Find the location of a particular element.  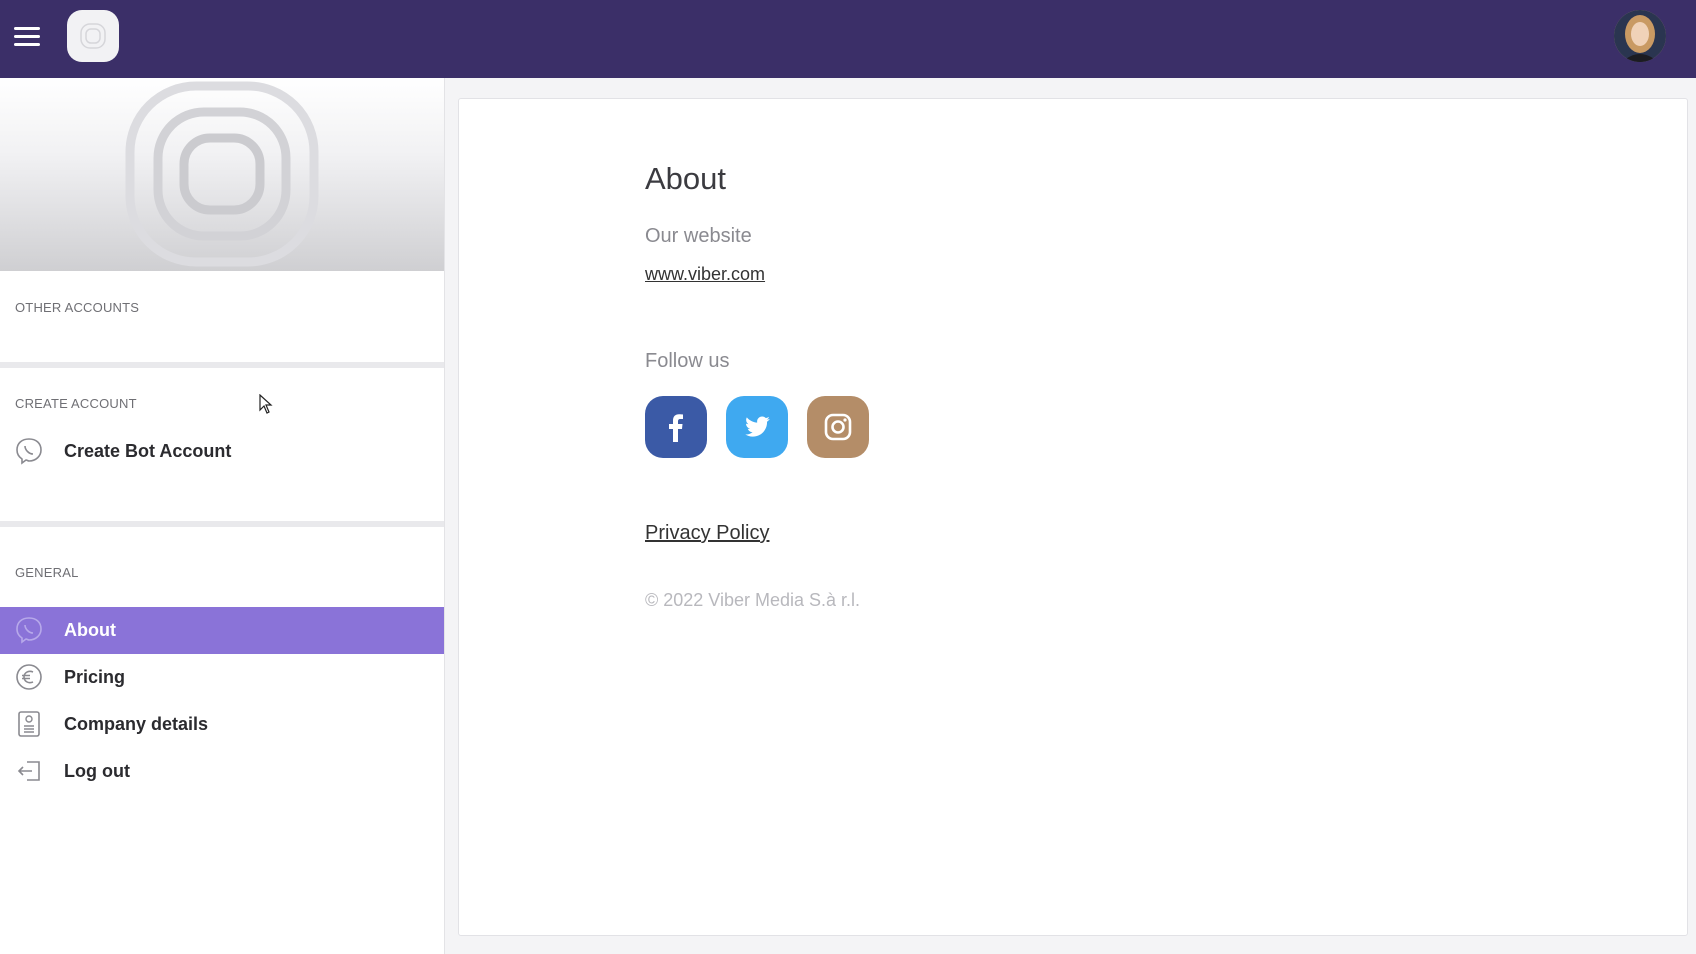

create-account-title: CREATE ACCOUNT is located at coordinates (76, 403).